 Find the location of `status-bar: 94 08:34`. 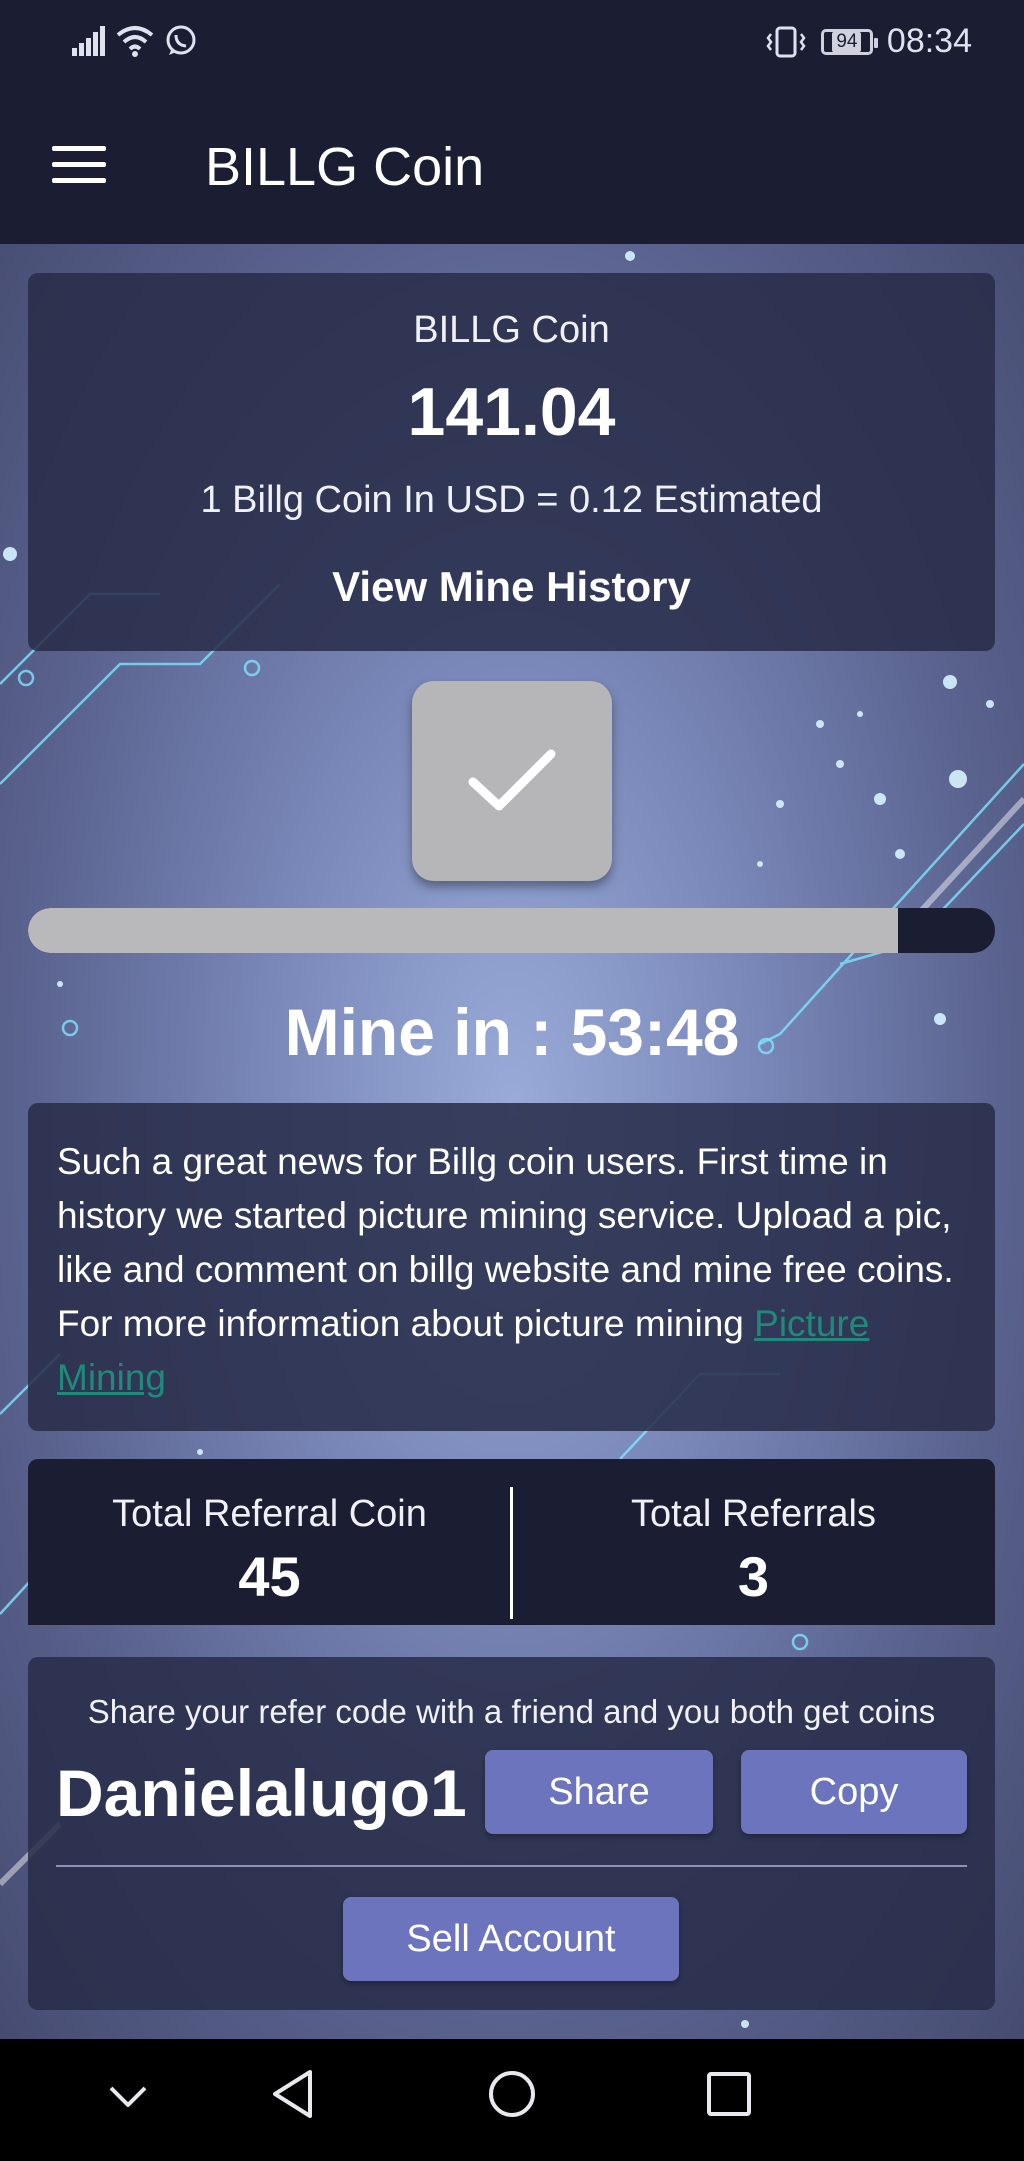

status-bar: 94 08:34 is located at coordinates (512, 44).